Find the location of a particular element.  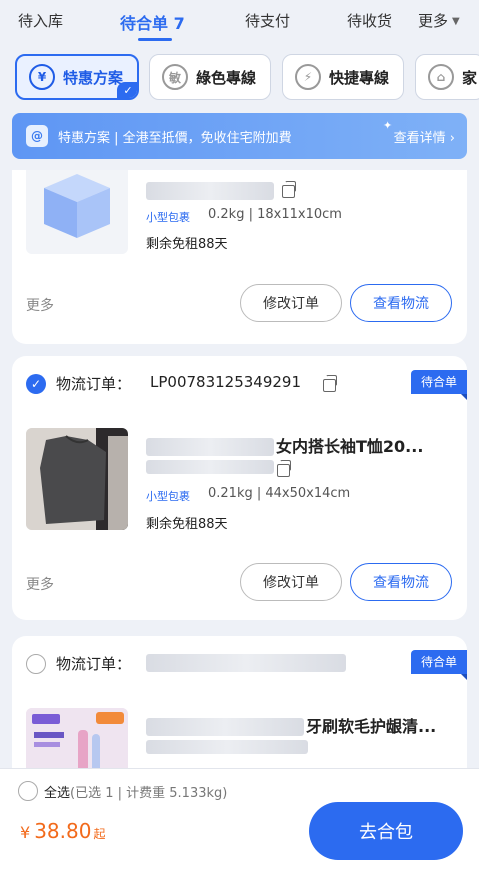

plan-label: 家 is located at coordinates (470, 77).